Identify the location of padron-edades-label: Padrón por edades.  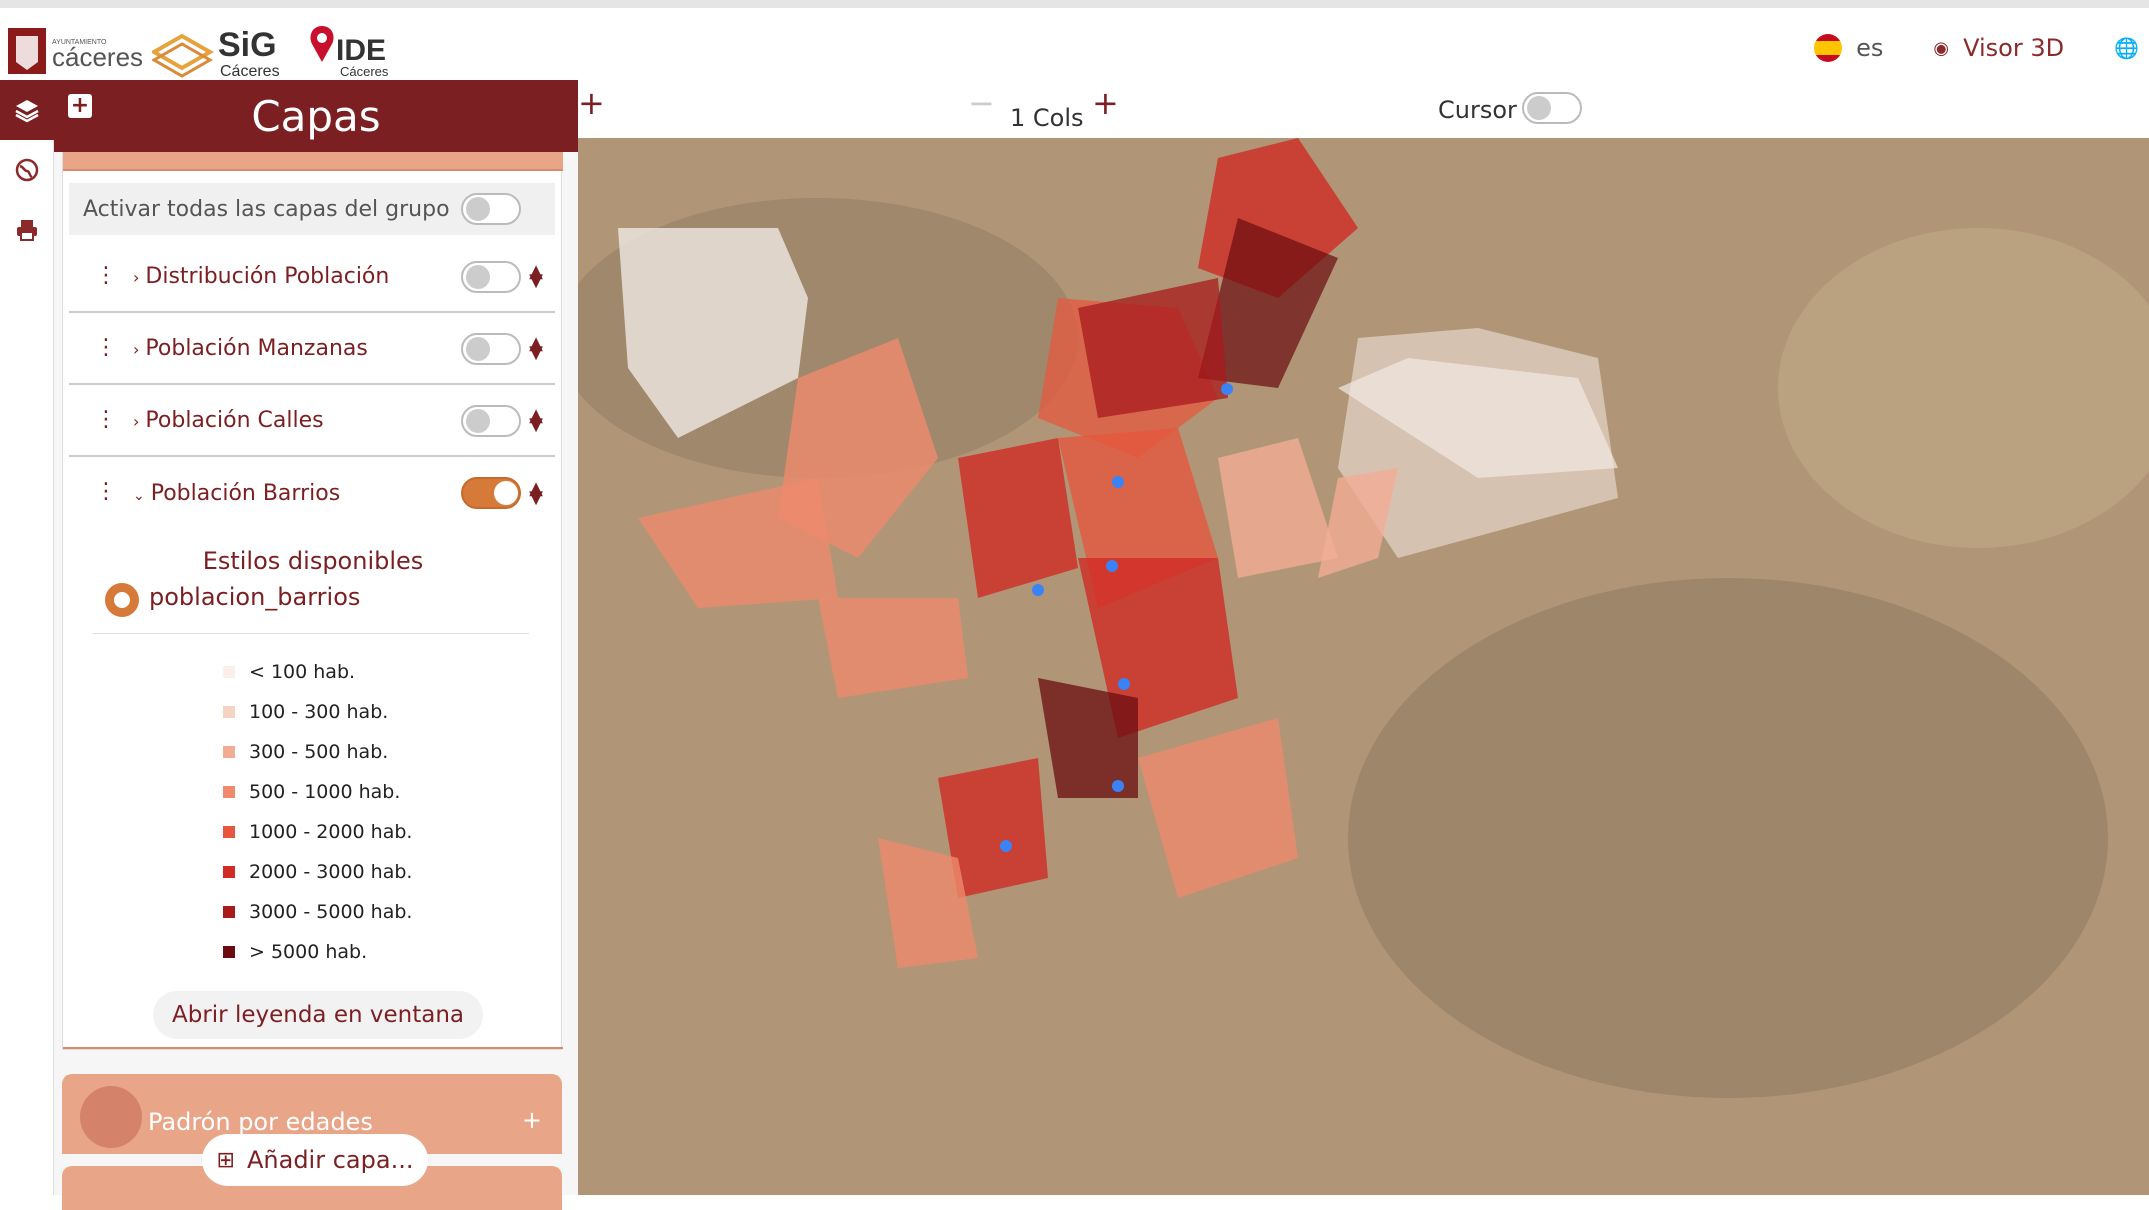
(260, 1122).